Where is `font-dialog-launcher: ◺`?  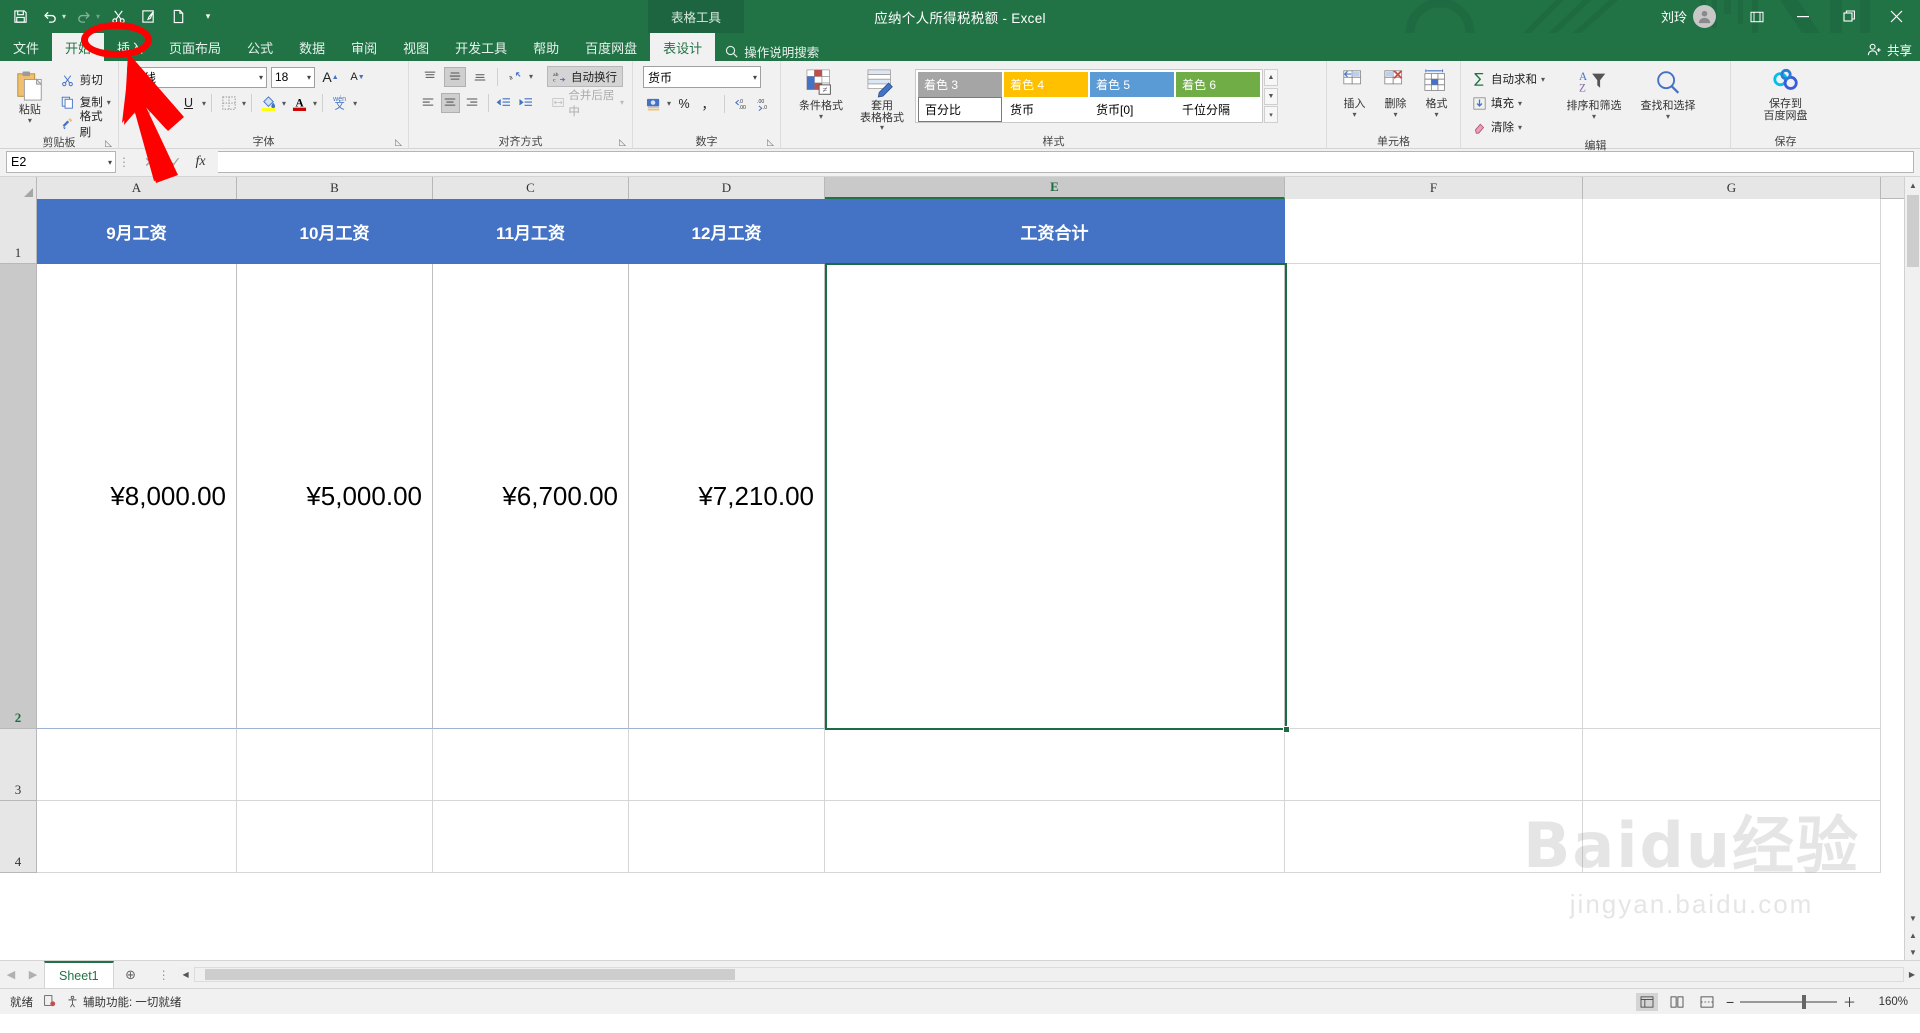 font-dialog-launcher: ◺ is located at coordinates (398, 142).